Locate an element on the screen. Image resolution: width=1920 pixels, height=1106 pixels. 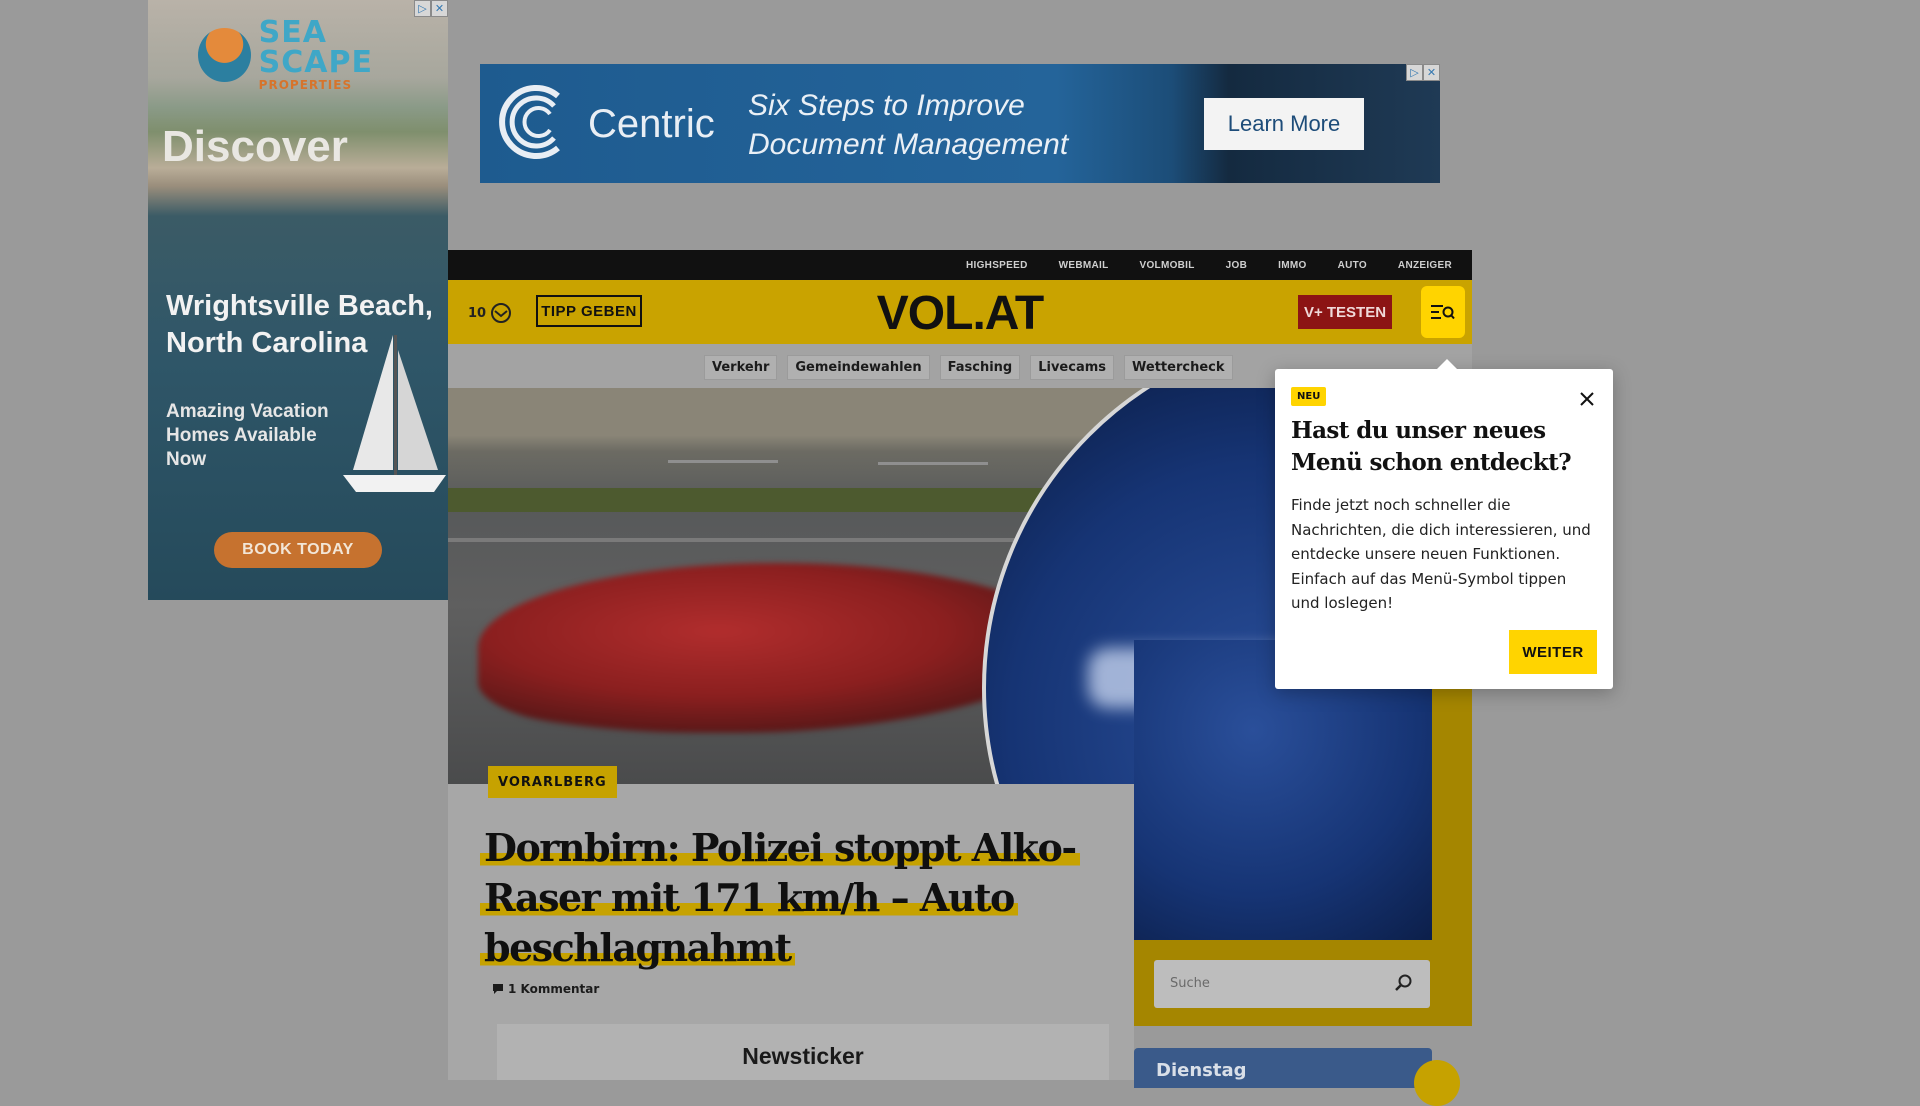
topic-pill-gemeindewahlen: Gemeindewahlen is located at coordinates (858, 367).